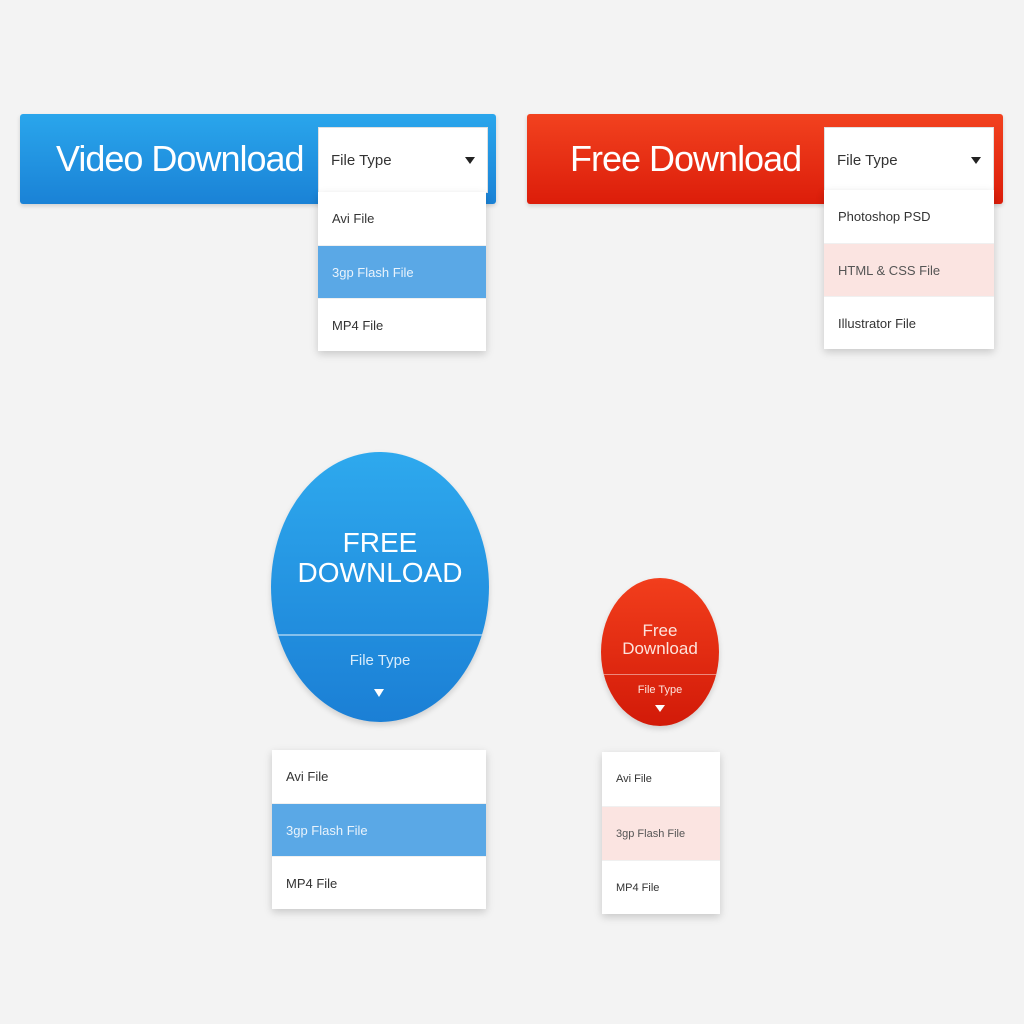 The image size is (1024, 1024). I want to click on circle-small-title-line2: Download, so click(660, 648).